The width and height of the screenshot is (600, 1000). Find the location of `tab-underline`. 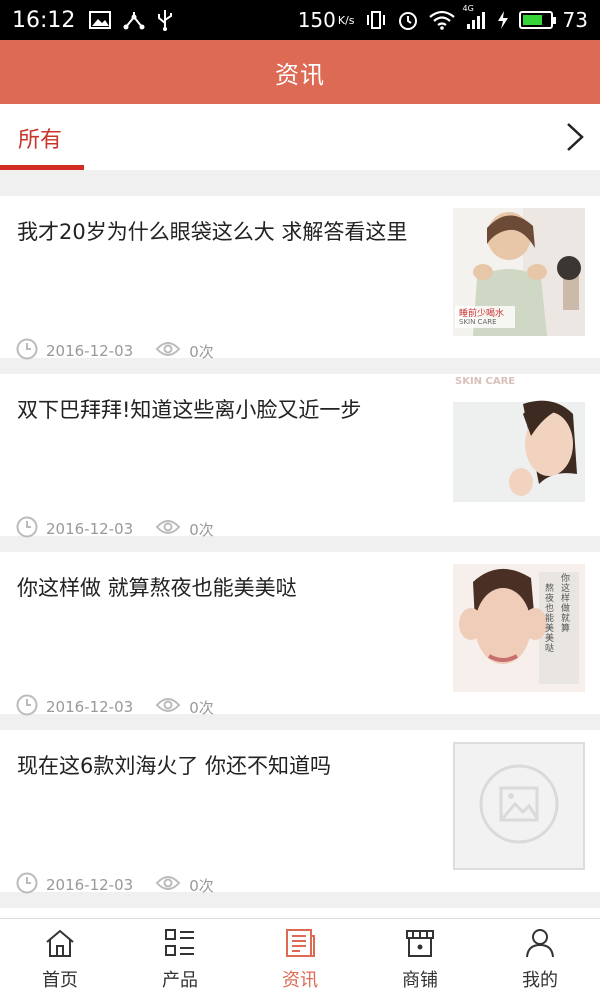

tab-underline is located at coordinates (42, 167).